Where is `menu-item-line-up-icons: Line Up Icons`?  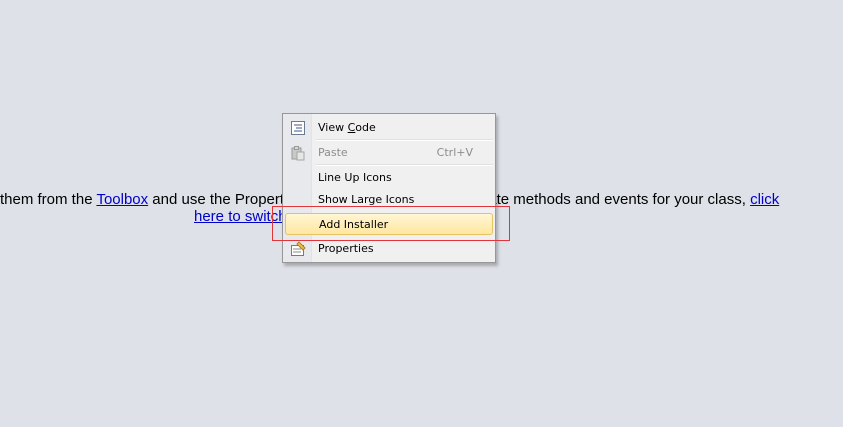
menu-item-line-up-icons: Line Up Icons is located at coordinates (389, 178).